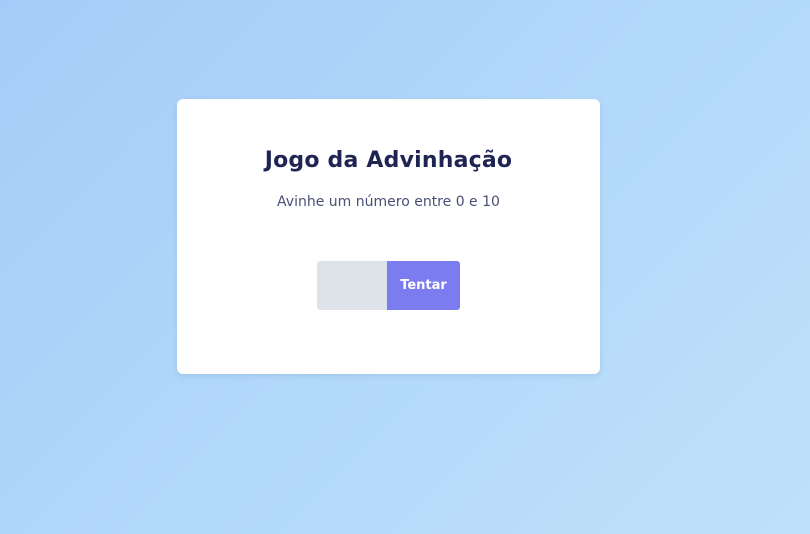 This screenshot has height=534, width=810. What do you see at coordinates (352, 285) in the screenshot?
I see `guess-input` at bounding box center [352, 285].